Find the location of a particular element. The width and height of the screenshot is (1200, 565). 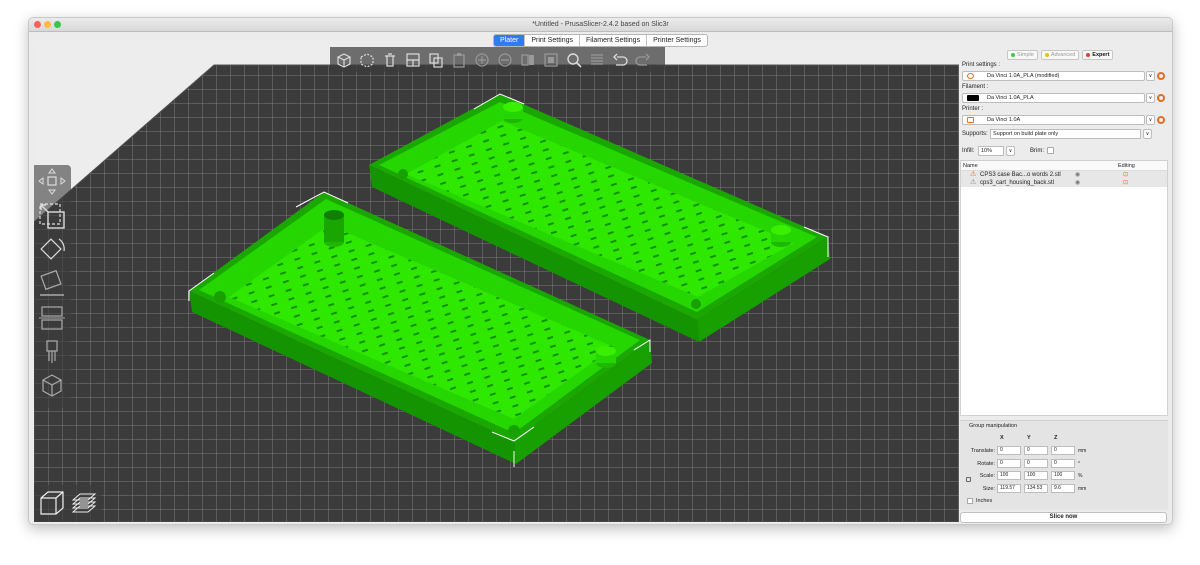

delete-object-icon is located at coordinates (367, 60).